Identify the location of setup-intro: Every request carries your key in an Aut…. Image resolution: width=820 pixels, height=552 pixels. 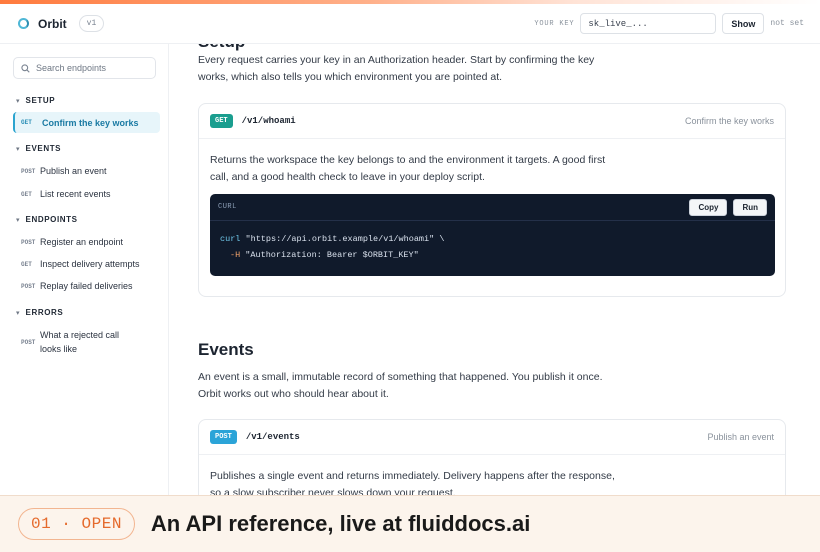
(396, 69).